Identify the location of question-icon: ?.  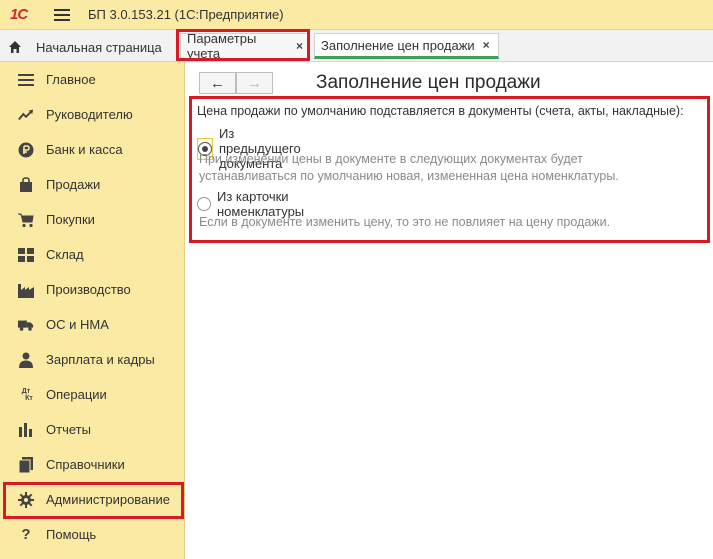
(26, 534).